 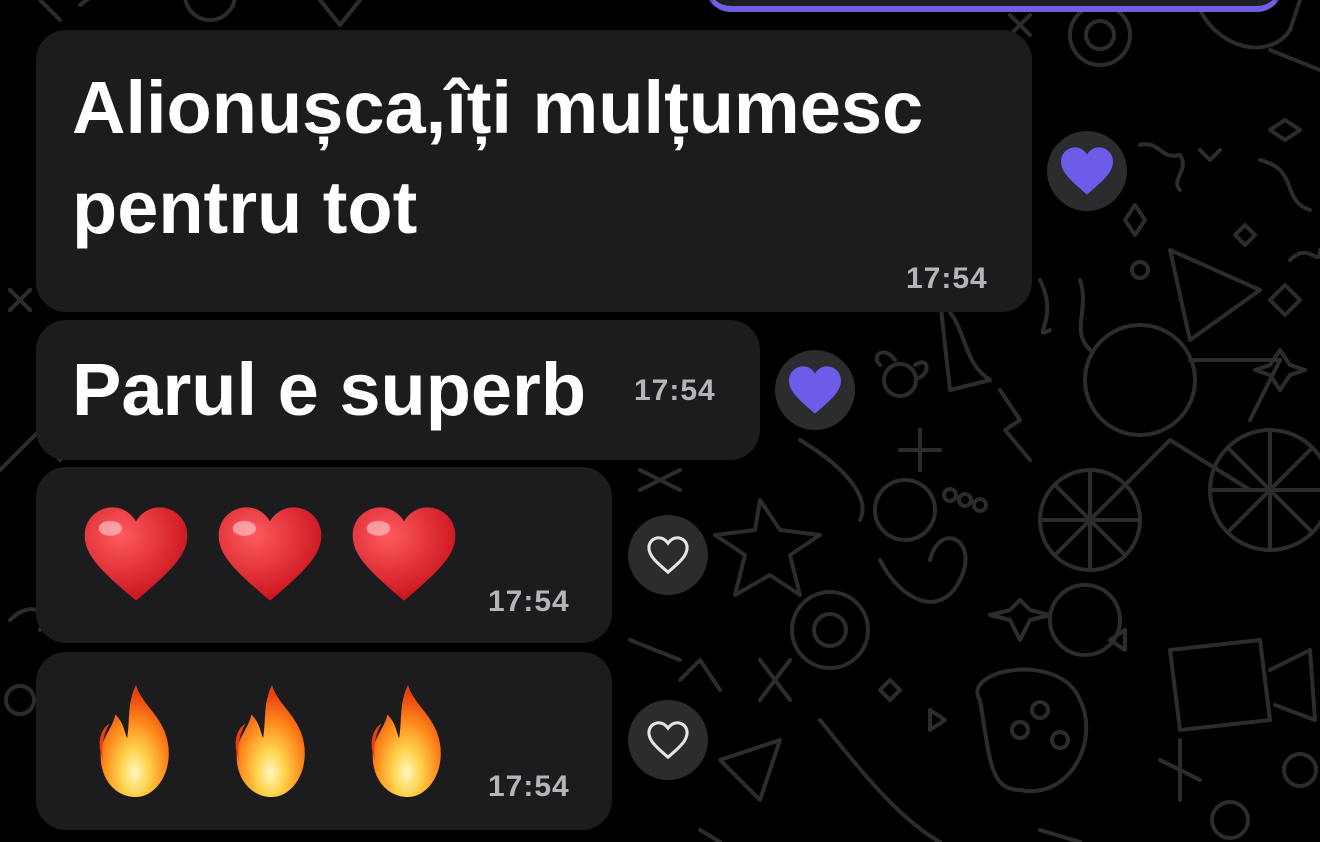 I want to click on outgoing-message-bubble-edge, so click(x=994, y=6).